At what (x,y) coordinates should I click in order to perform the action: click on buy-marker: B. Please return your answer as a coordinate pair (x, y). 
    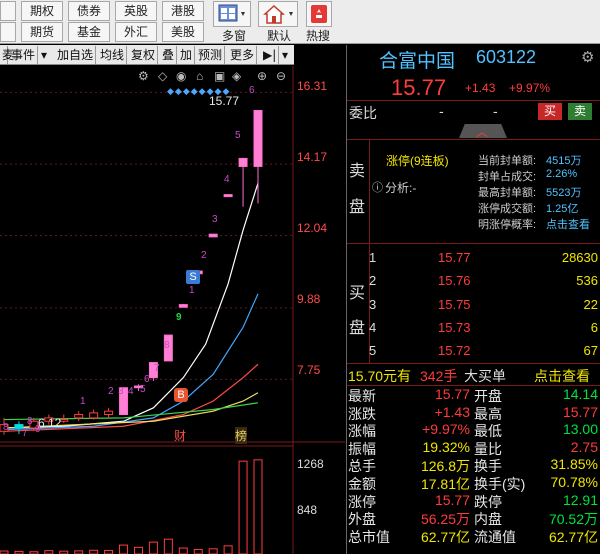
    Looking at the image, I should click on (181, 395).